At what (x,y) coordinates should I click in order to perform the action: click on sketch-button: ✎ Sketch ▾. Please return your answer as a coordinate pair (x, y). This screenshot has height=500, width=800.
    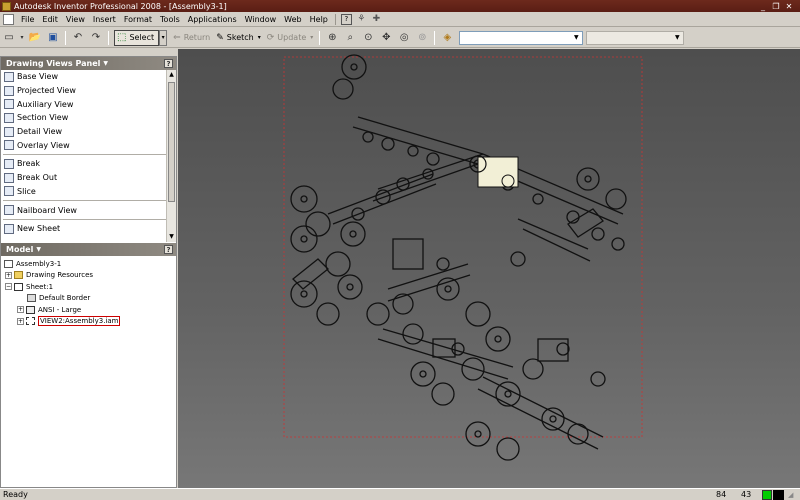
    Looking at the image, I should click on (238, 38).